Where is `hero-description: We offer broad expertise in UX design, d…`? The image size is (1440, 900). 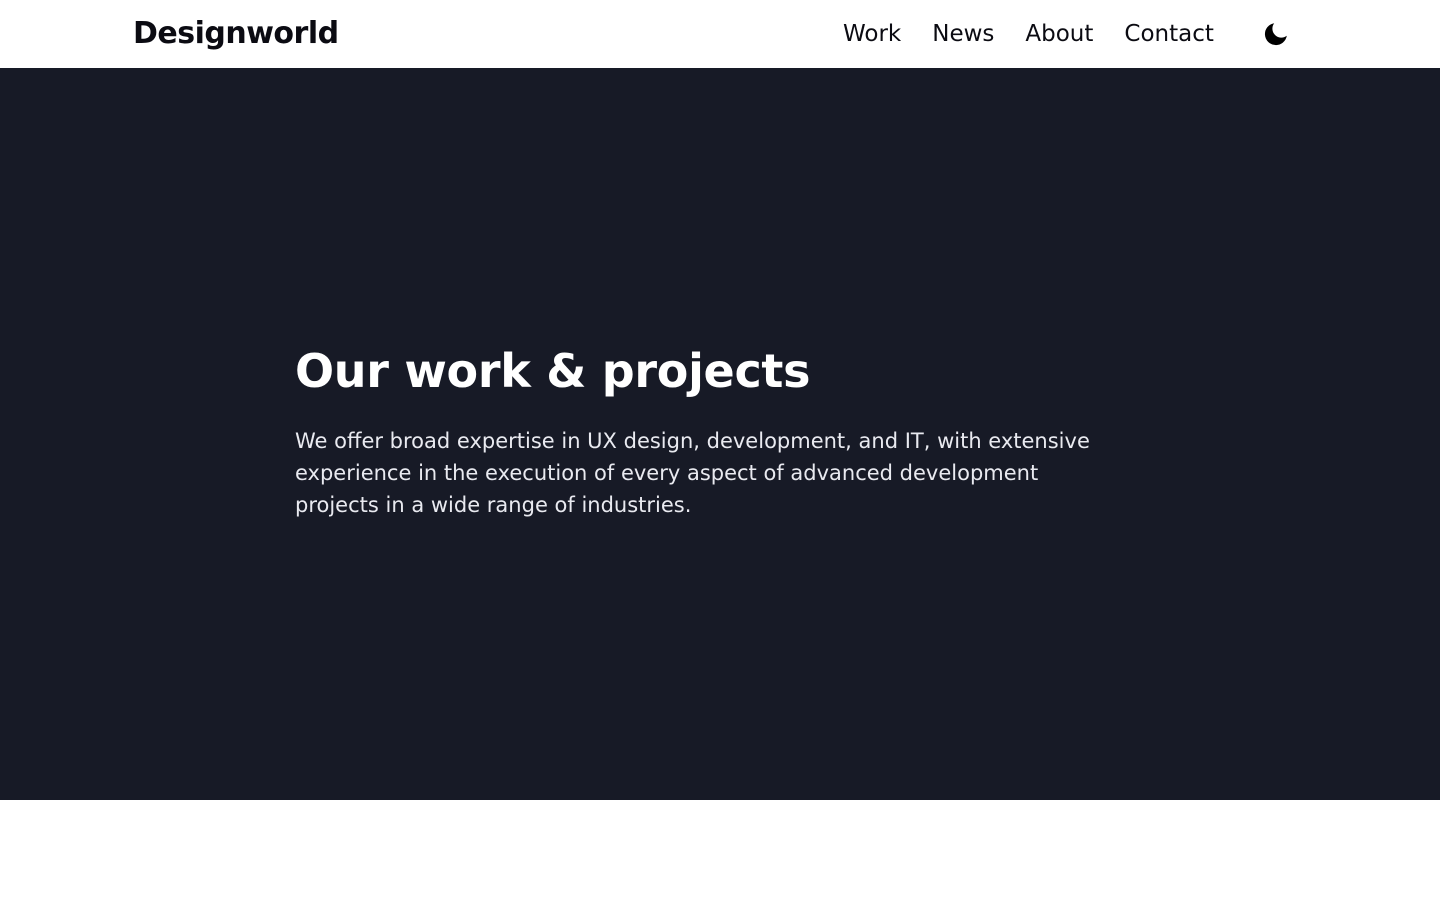
hero-description: We offer broad expertise in UX design, d… is located at coordinates (692, 473).